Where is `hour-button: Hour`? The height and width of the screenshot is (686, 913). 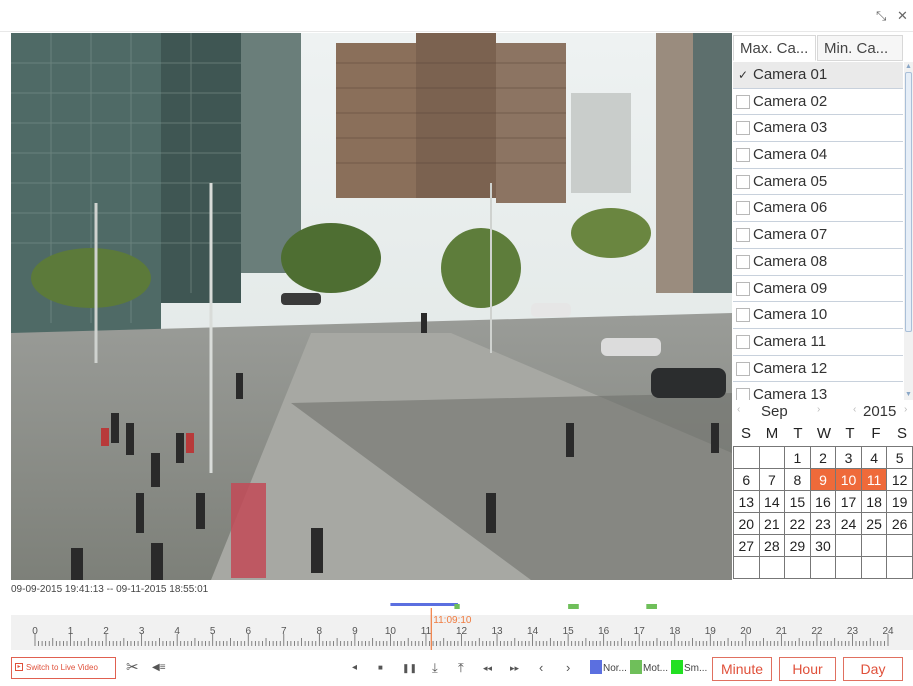
hour-button: Hour is located at coordinates (807, 669).